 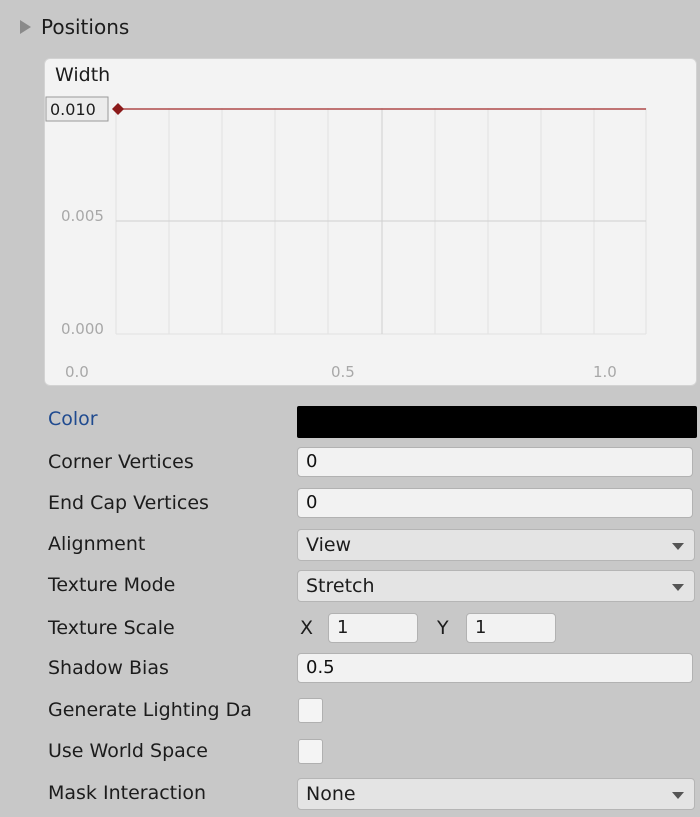 I want to click on texture-scale-y-label: Y, so click(x=443, y=628).